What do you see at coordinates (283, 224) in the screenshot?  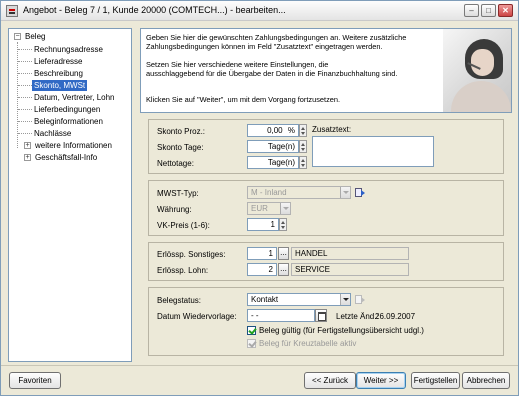 I see `vkpreis-spinner` at bounding box center [283, 224].